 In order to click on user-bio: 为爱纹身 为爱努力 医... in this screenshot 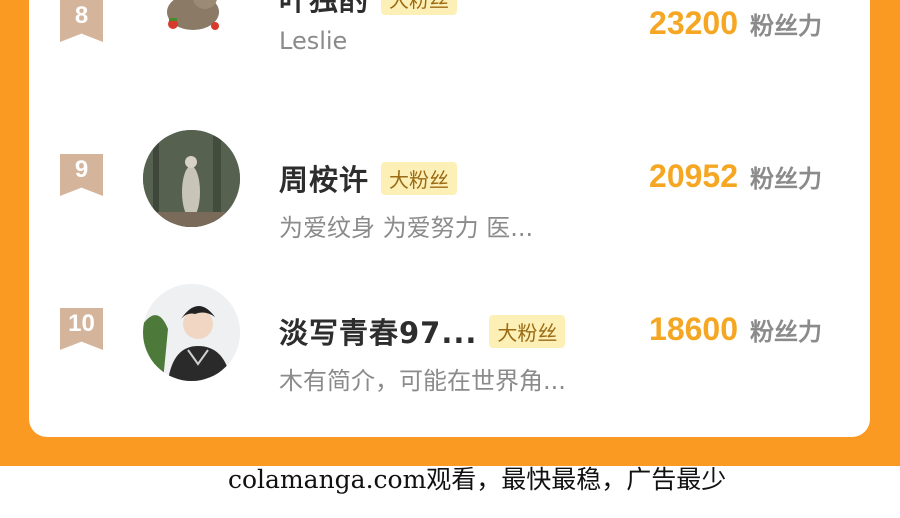, I will do `click(406, 228)`.